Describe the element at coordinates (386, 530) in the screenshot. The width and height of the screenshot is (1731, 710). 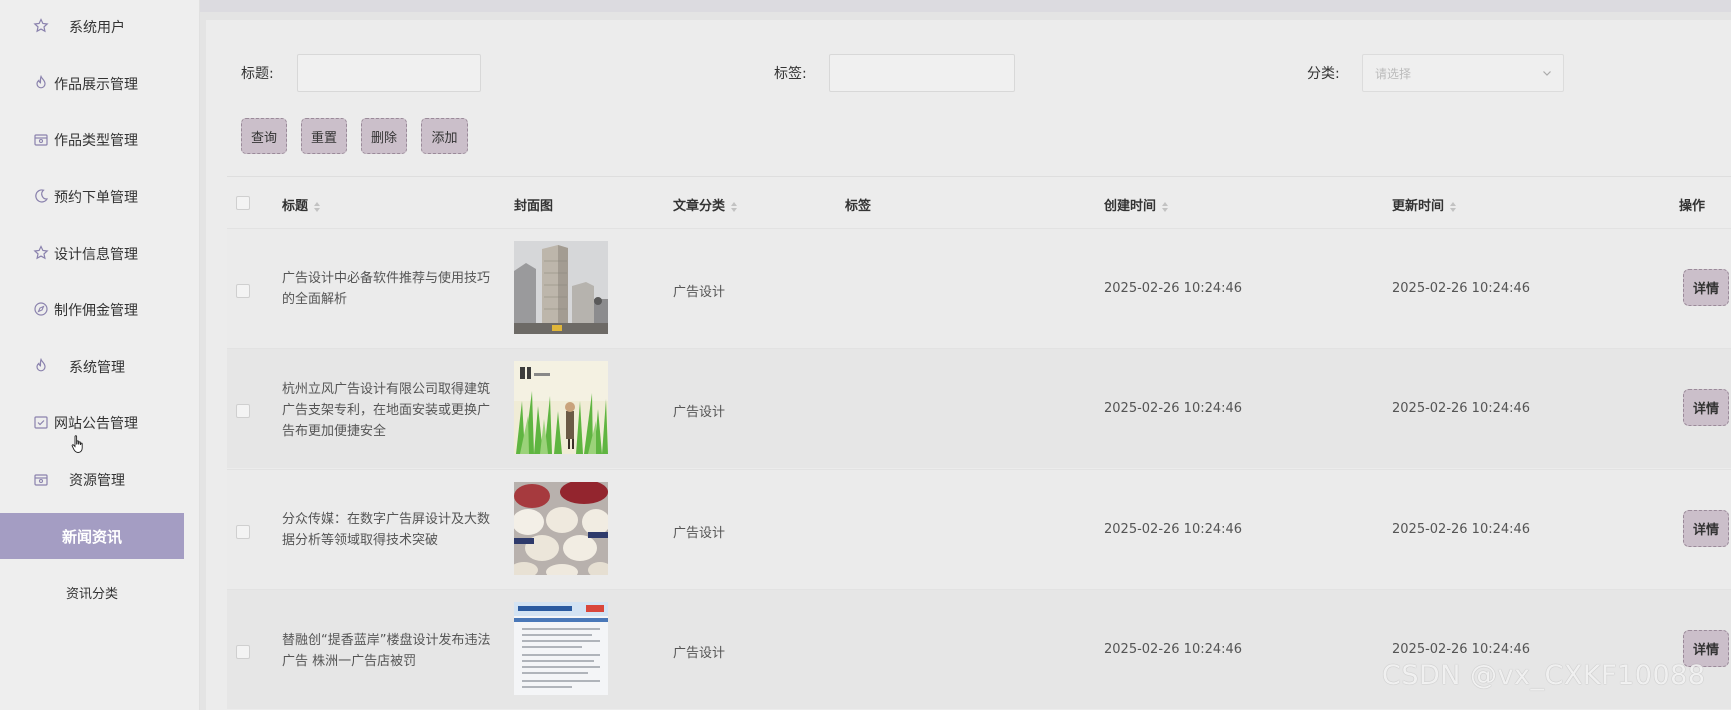
I see `row-title: 分众传媒：在数字广告屏设计及大数据分析等领域取得技术突破` at that location.